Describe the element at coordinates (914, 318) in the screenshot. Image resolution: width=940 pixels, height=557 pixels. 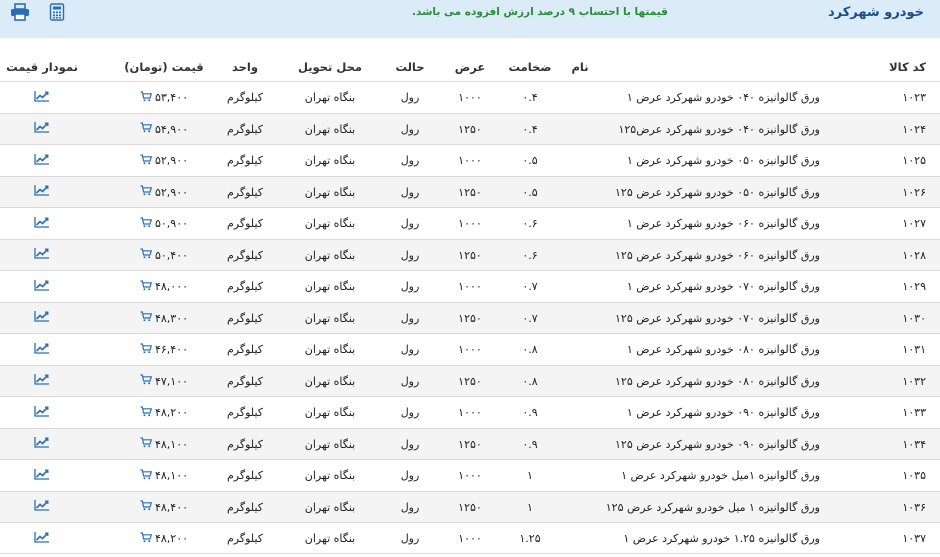
I see `cell-code: ۱۰۳۰` at that location.